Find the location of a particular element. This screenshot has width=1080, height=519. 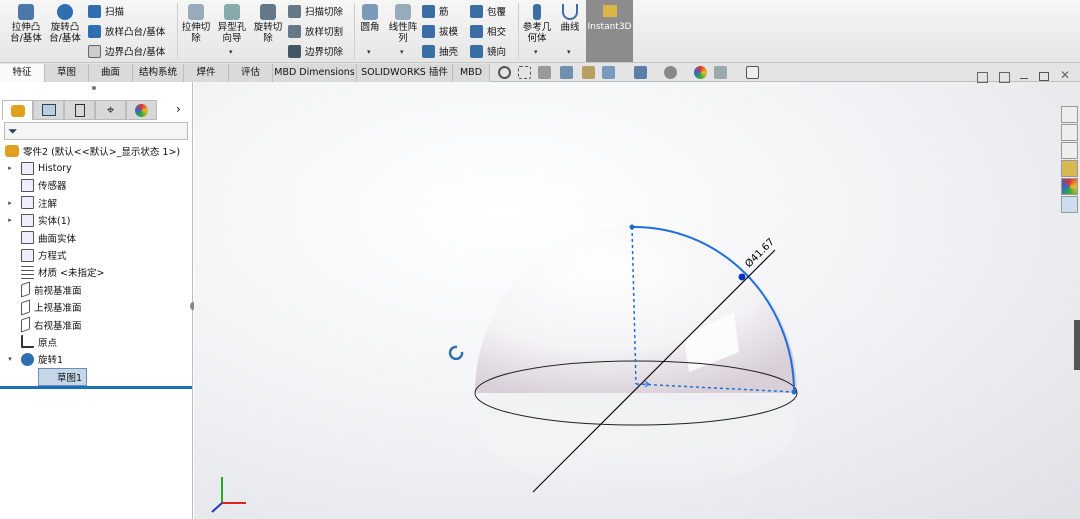

mirror-button: 镜向 is located at coordinates (488, 51).